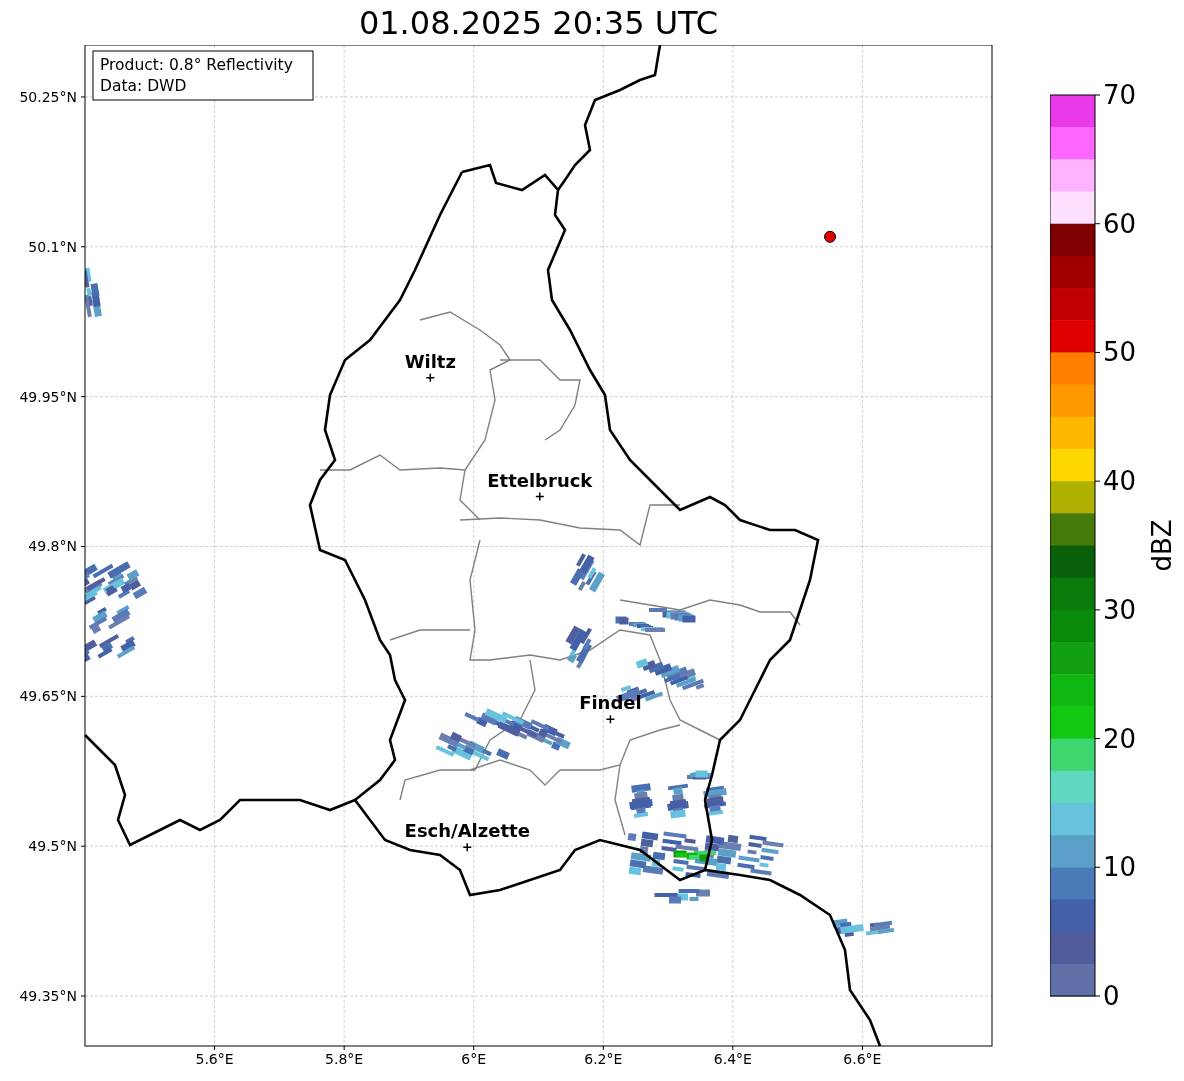 The width and height of the screenshot is (1184, 1081). Describe the element at coordinates (1120, 223) in the screenshot. I see `colorbar-tick-label: 60` at that location.